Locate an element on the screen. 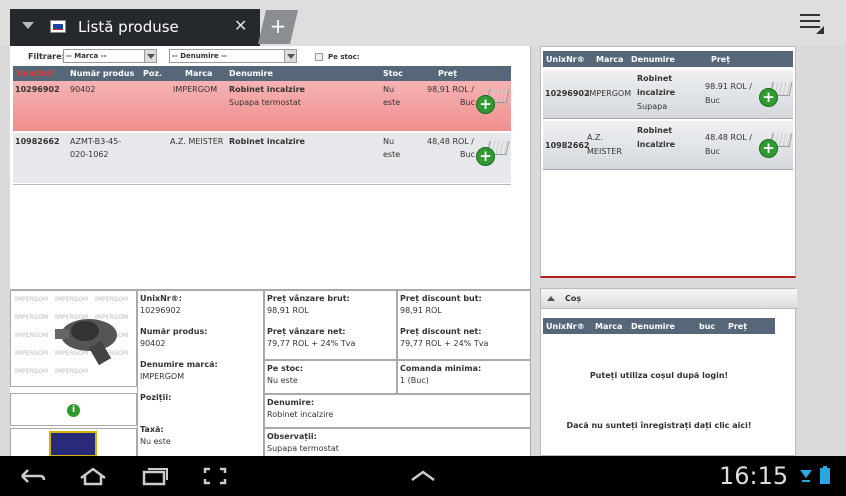  denumire-select: -- Denumire -- is located at coordinates (233, 56).